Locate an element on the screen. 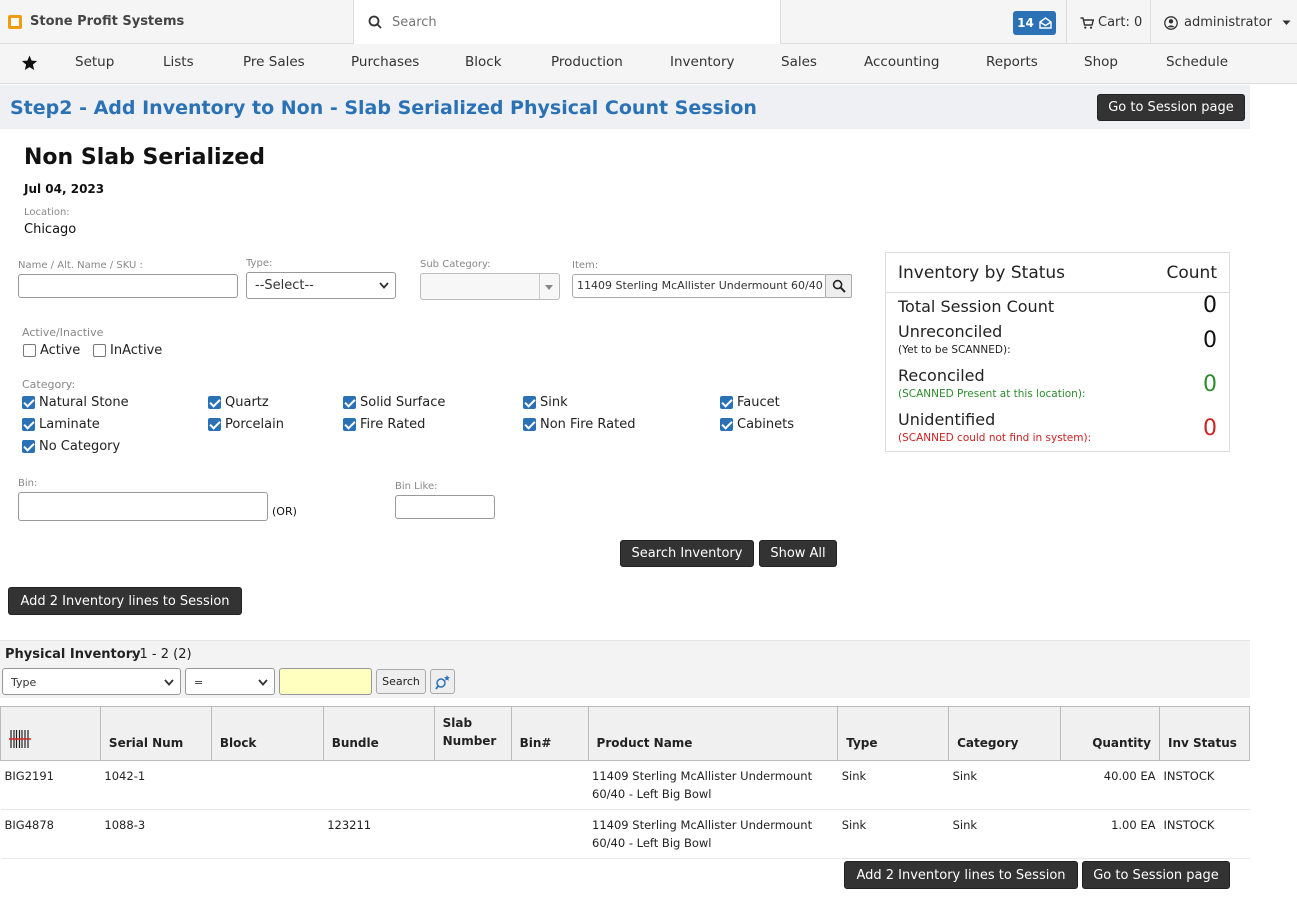  show-all-button: Show All is located at coordinates (798, 553).